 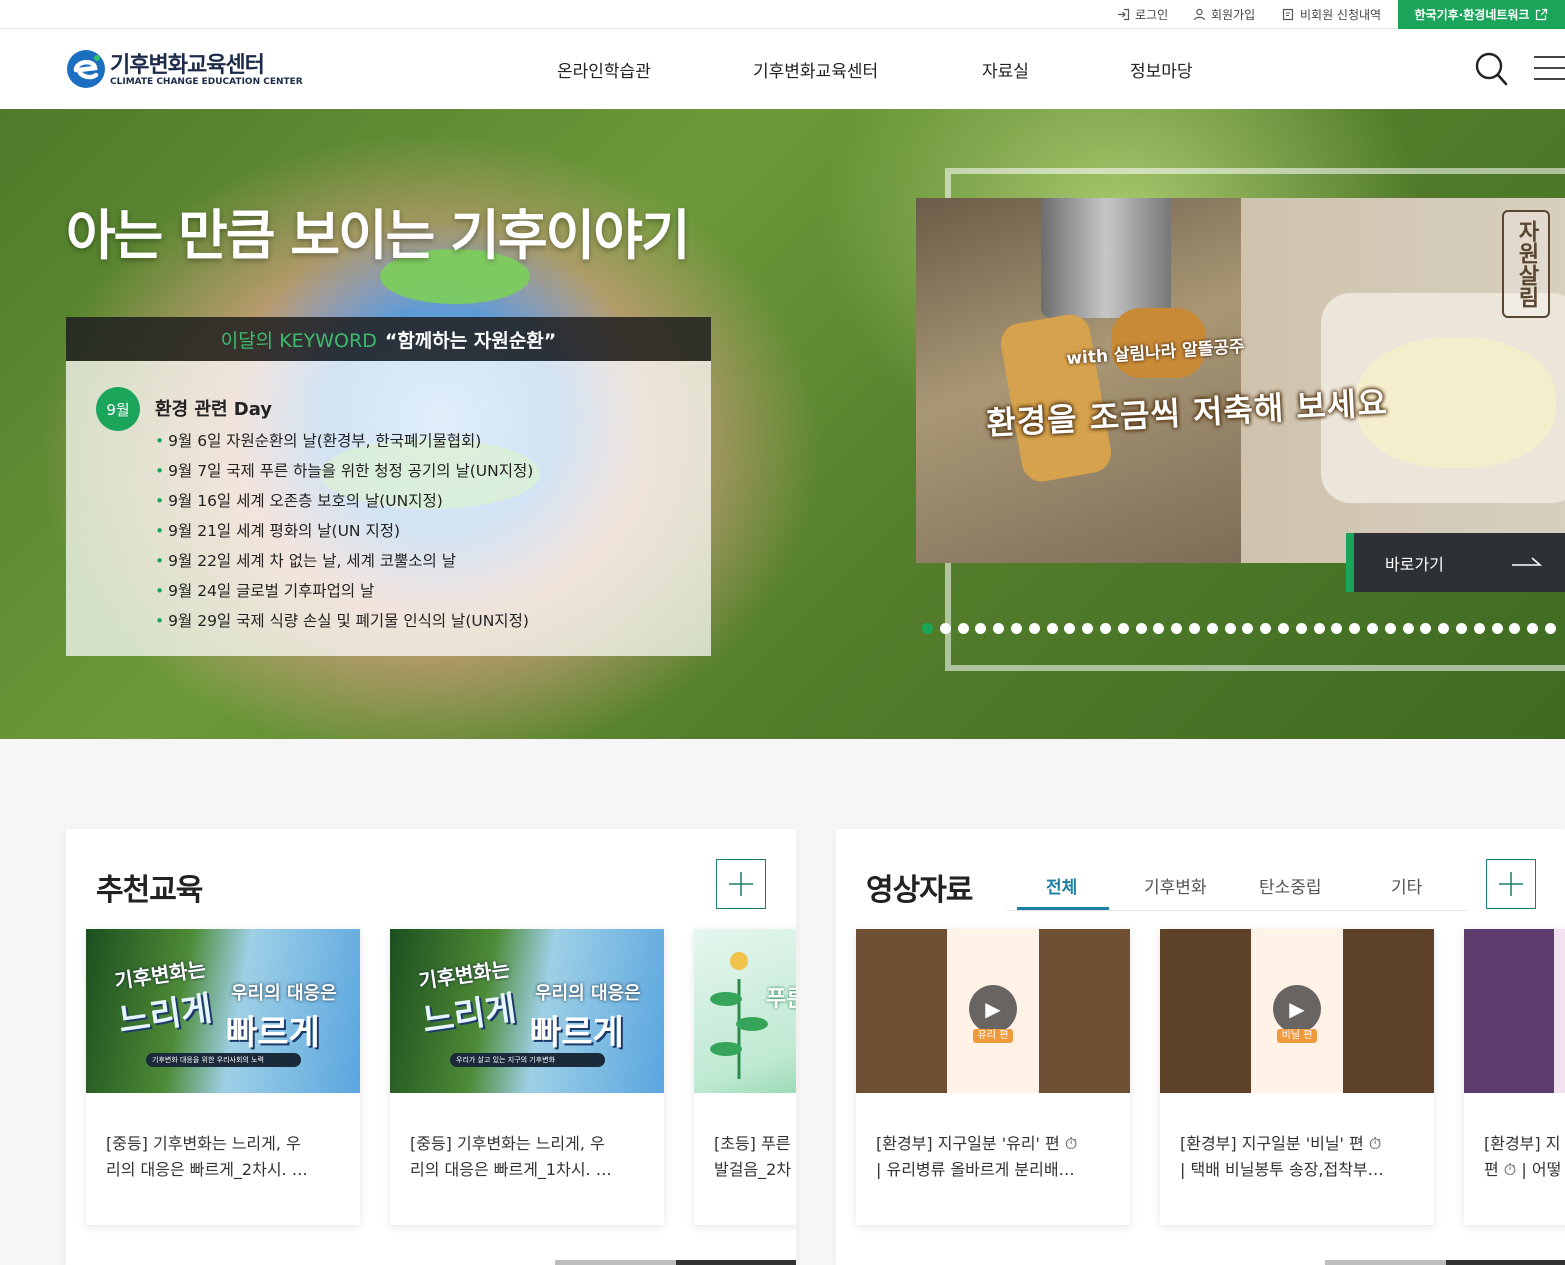 What do you see at coordinates (752, 1143) in the screenshot?
I see `card-title-line: [초등] 푸른` at bounding box center [752, 1143].